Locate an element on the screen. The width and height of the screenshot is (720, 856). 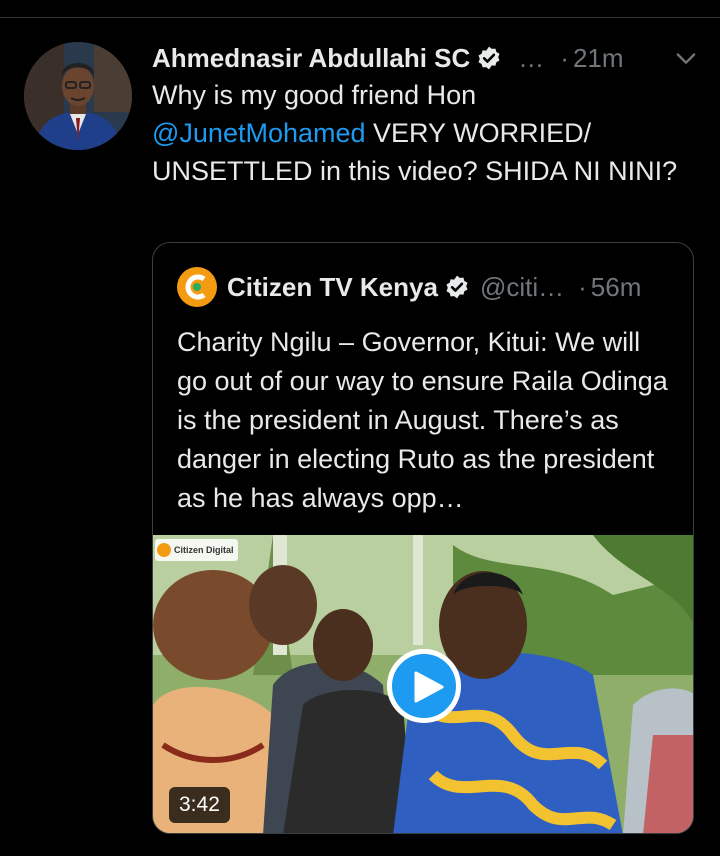
tweet-text-part: Why is my good friend Hon is located at coordinates (314, 95).